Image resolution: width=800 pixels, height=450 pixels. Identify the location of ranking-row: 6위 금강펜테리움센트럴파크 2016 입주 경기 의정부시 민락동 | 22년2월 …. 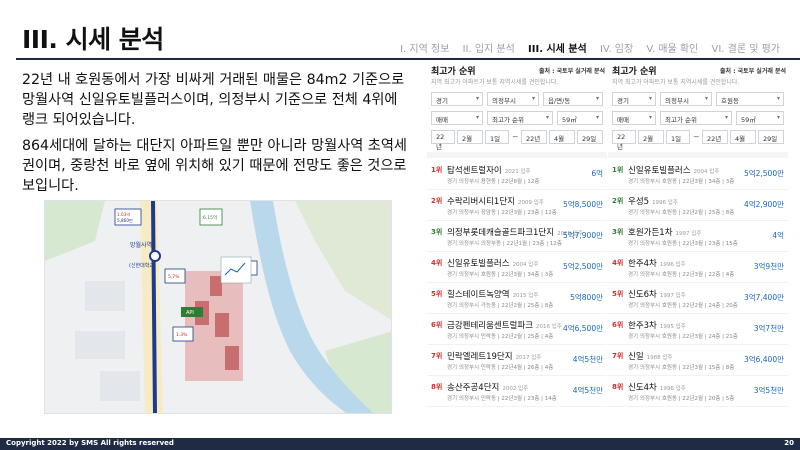
(517, 330).